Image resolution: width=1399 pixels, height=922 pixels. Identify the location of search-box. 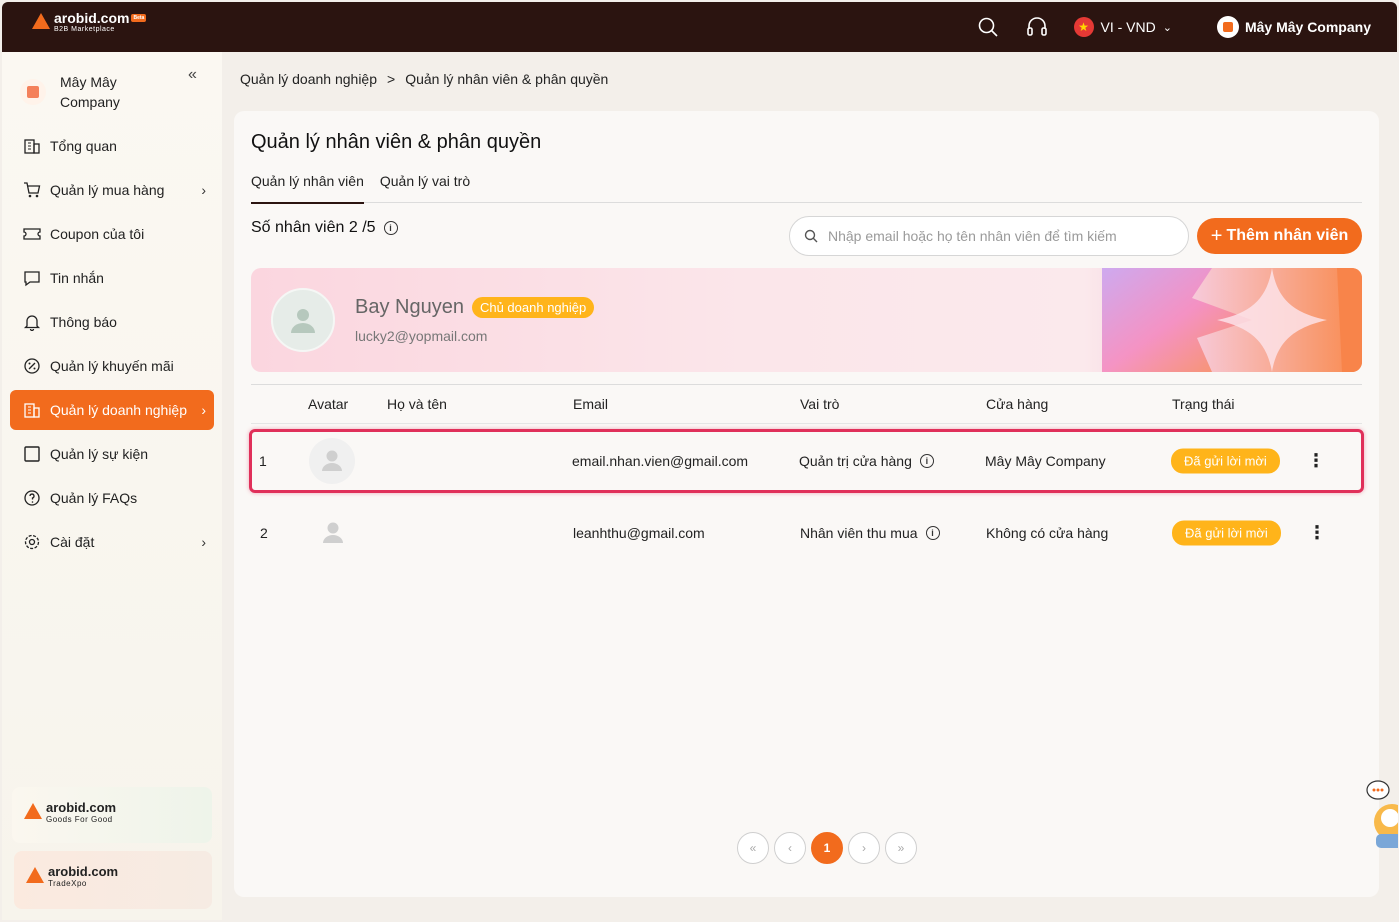
(989, 236).